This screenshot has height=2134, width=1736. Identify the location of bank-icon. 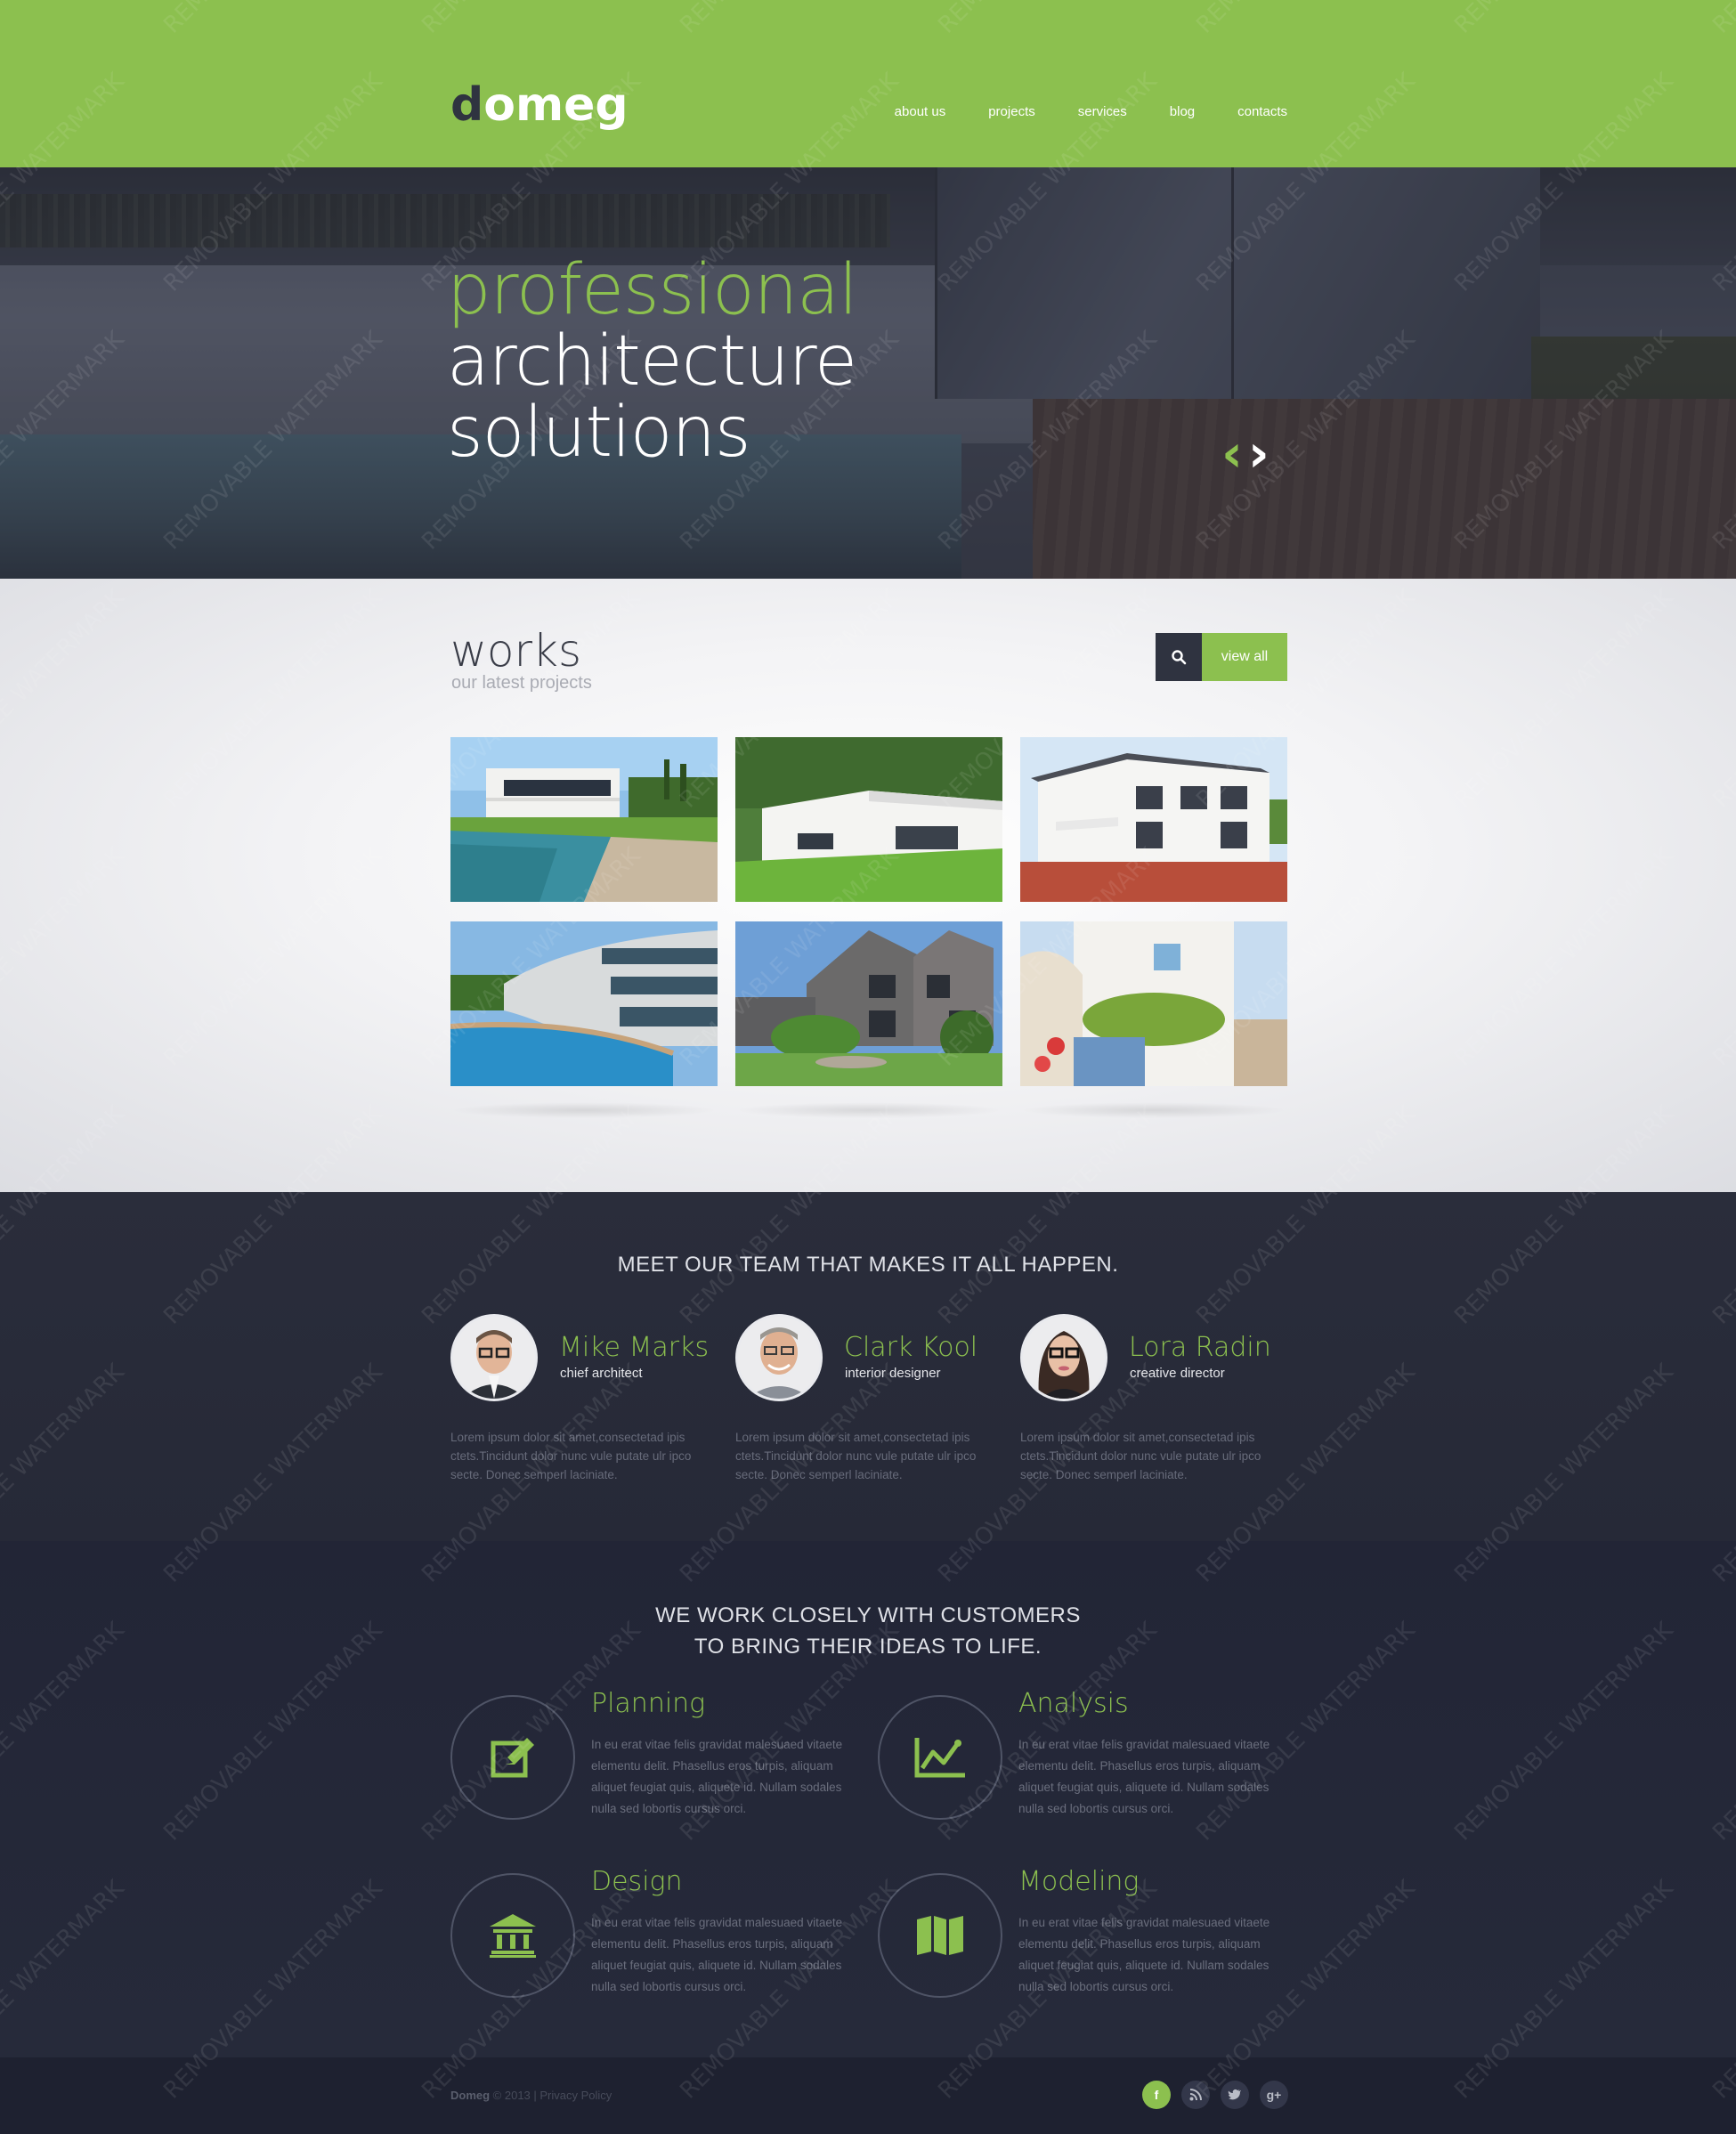
(513, 1936).